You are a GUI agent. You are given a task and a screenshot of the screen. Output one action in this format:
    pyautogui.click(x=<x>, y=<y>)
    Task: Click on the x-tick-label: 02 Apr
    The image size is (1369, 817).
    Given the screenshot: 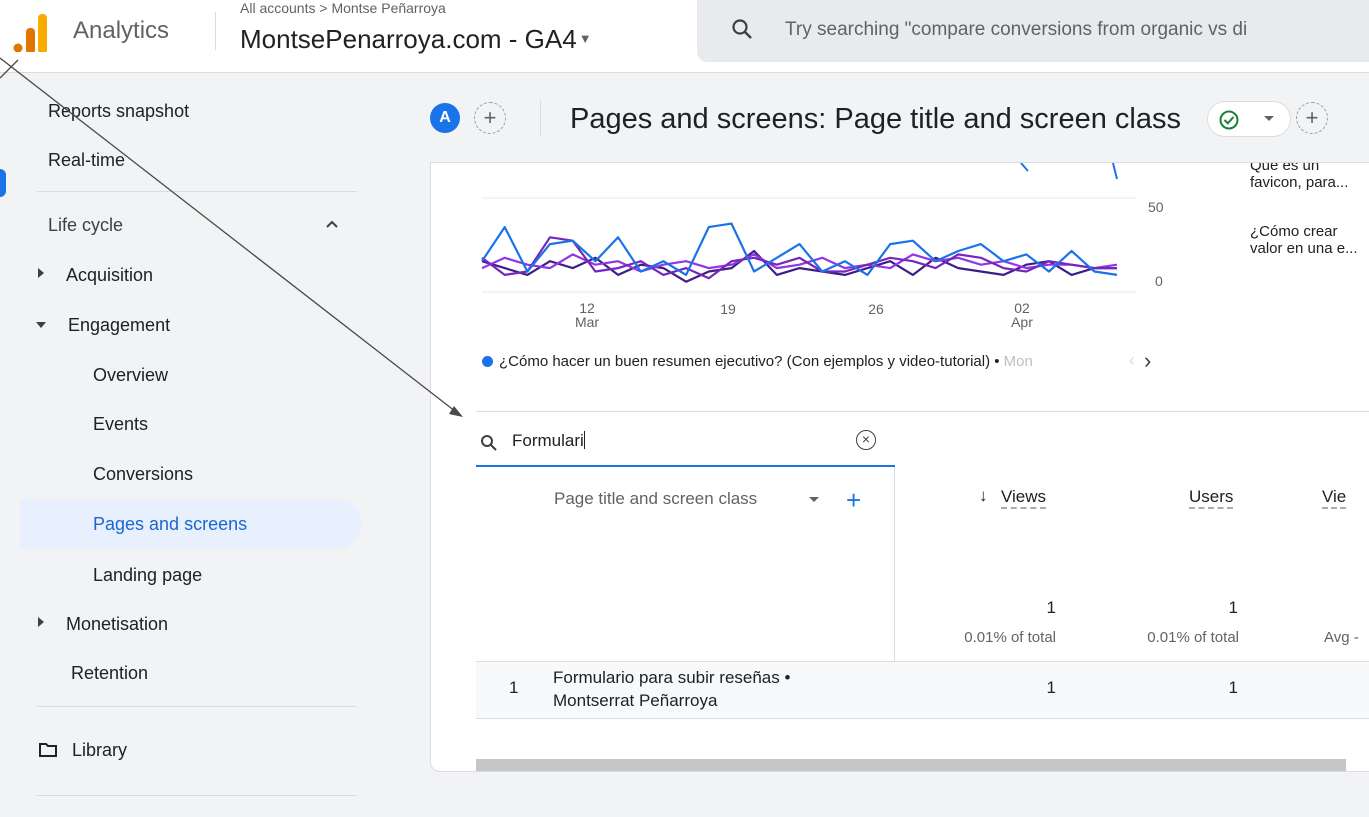 What is the action you would take?
    pyautogui.click(x=1022, y=315)
    